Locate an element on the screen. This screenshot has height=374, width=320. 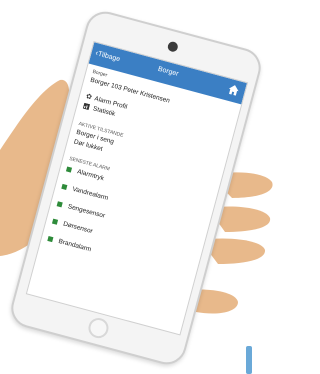
alarm-label: Brandalarm is located at coordinates (74, 245).